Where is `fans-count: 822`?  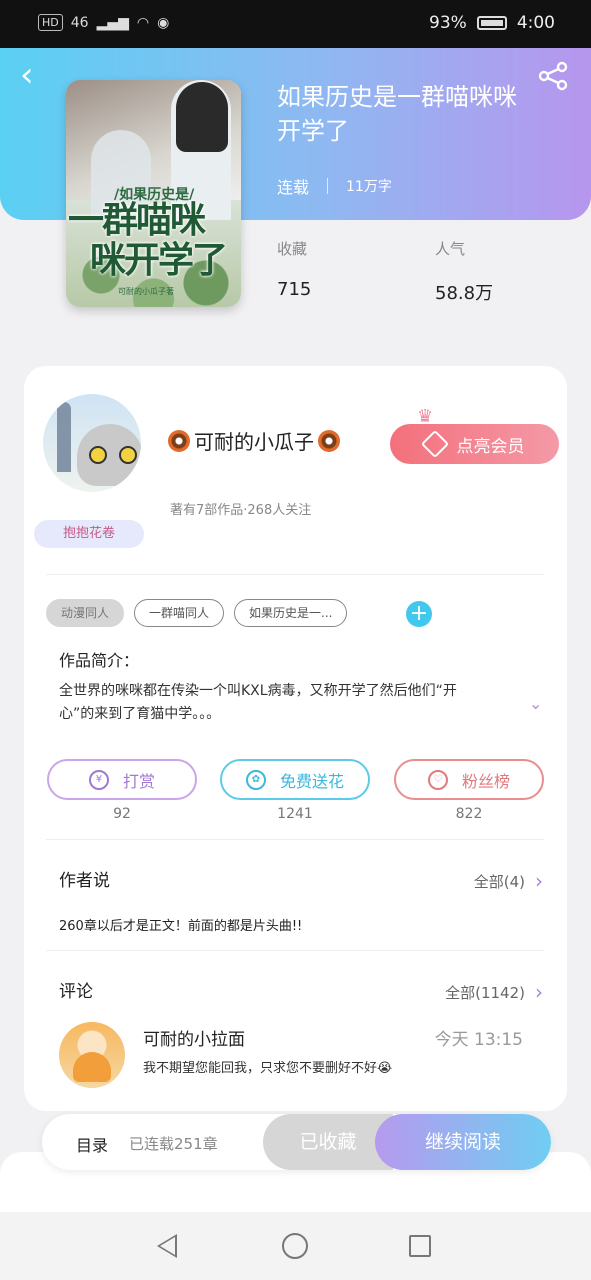 fans-count: 822 is located at coordinates (469, 814).